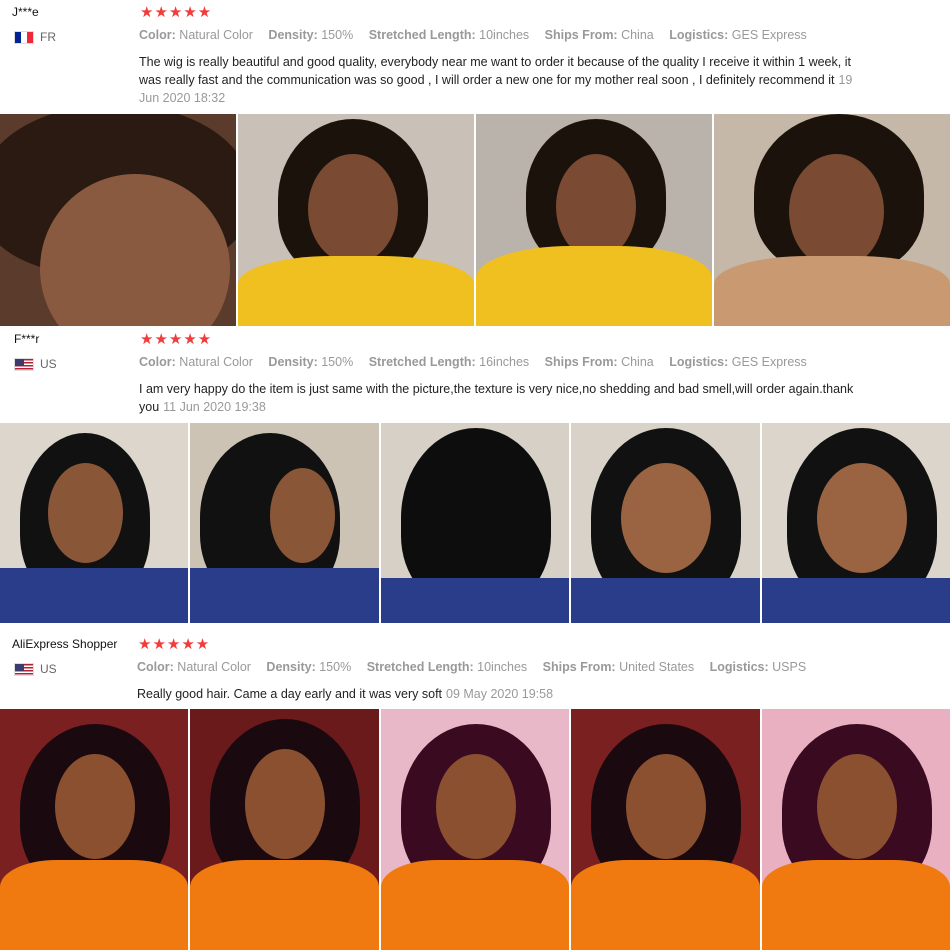 The width and height of the screenshot is (950, 950). Describe the element at coordinates (48, 37) in the screenshot. I see `country-code: FR` at that location.